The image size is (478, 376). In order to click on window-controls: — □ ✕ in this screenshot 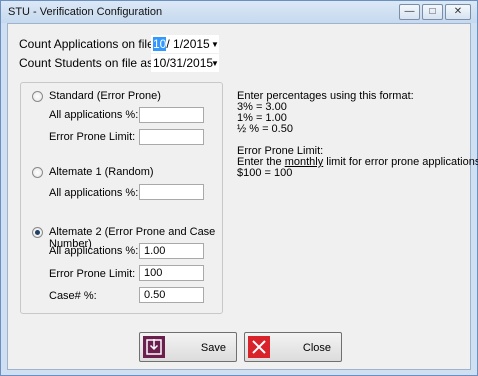, I will do `click(434, 12)`.